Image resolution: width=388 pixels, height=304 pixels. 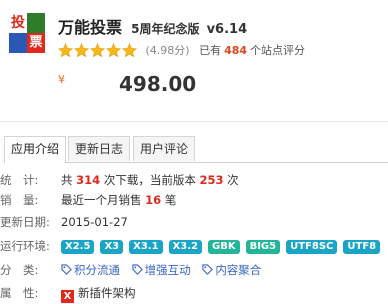 What do you see at coordinates (36, 23) in the screenshot?
I see `logo-block-green` at bounding box center [36, 23].